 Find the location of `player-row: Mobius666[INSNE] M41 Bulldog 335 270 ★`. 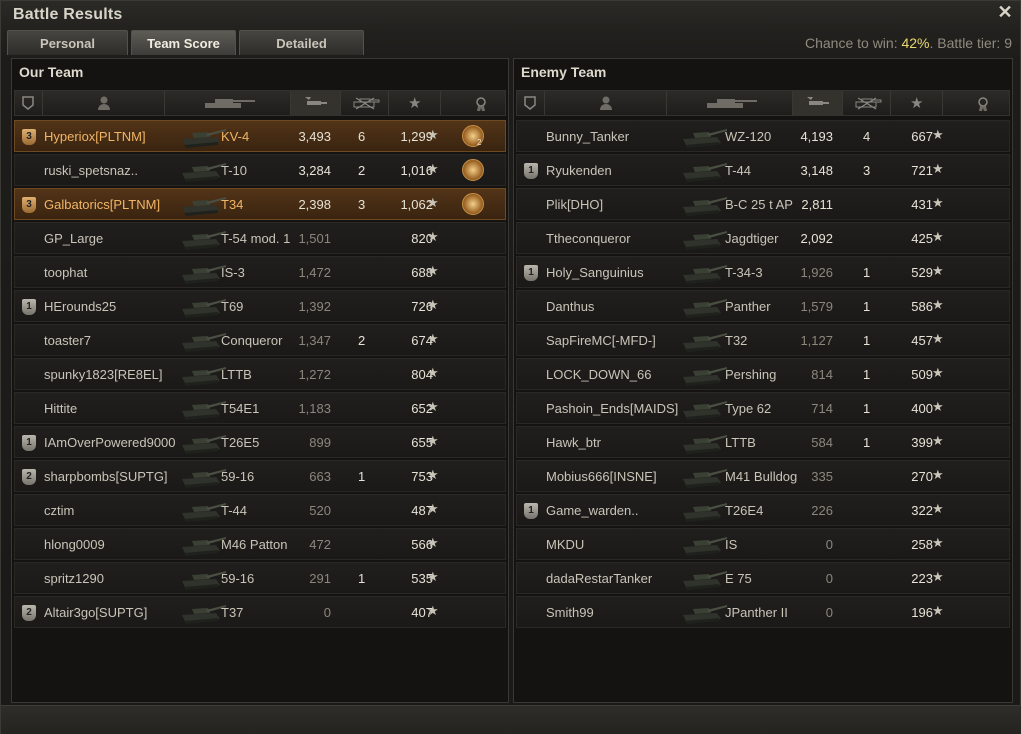

player-row: Mobius666[INSNE] M41 Bulldog 335 270 ★ is located at coordinates (763, 476).